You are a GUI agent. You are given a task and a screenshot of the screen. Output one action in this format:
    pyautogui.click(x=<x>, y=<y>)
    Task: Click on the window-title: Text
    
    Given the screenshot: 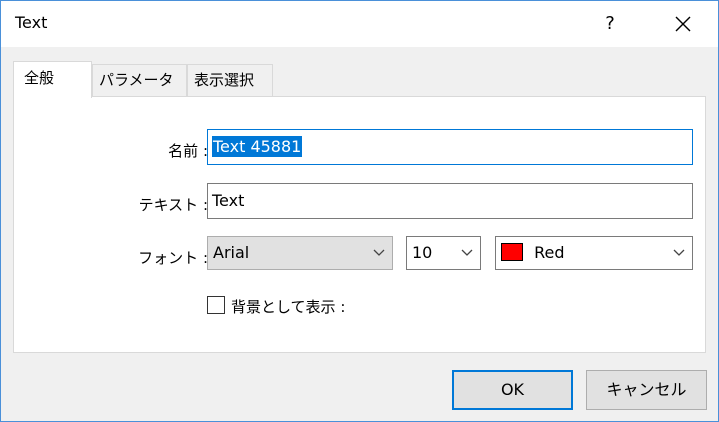 What is the action you would take?
    pyautogui.click(x=31, y=22)
    